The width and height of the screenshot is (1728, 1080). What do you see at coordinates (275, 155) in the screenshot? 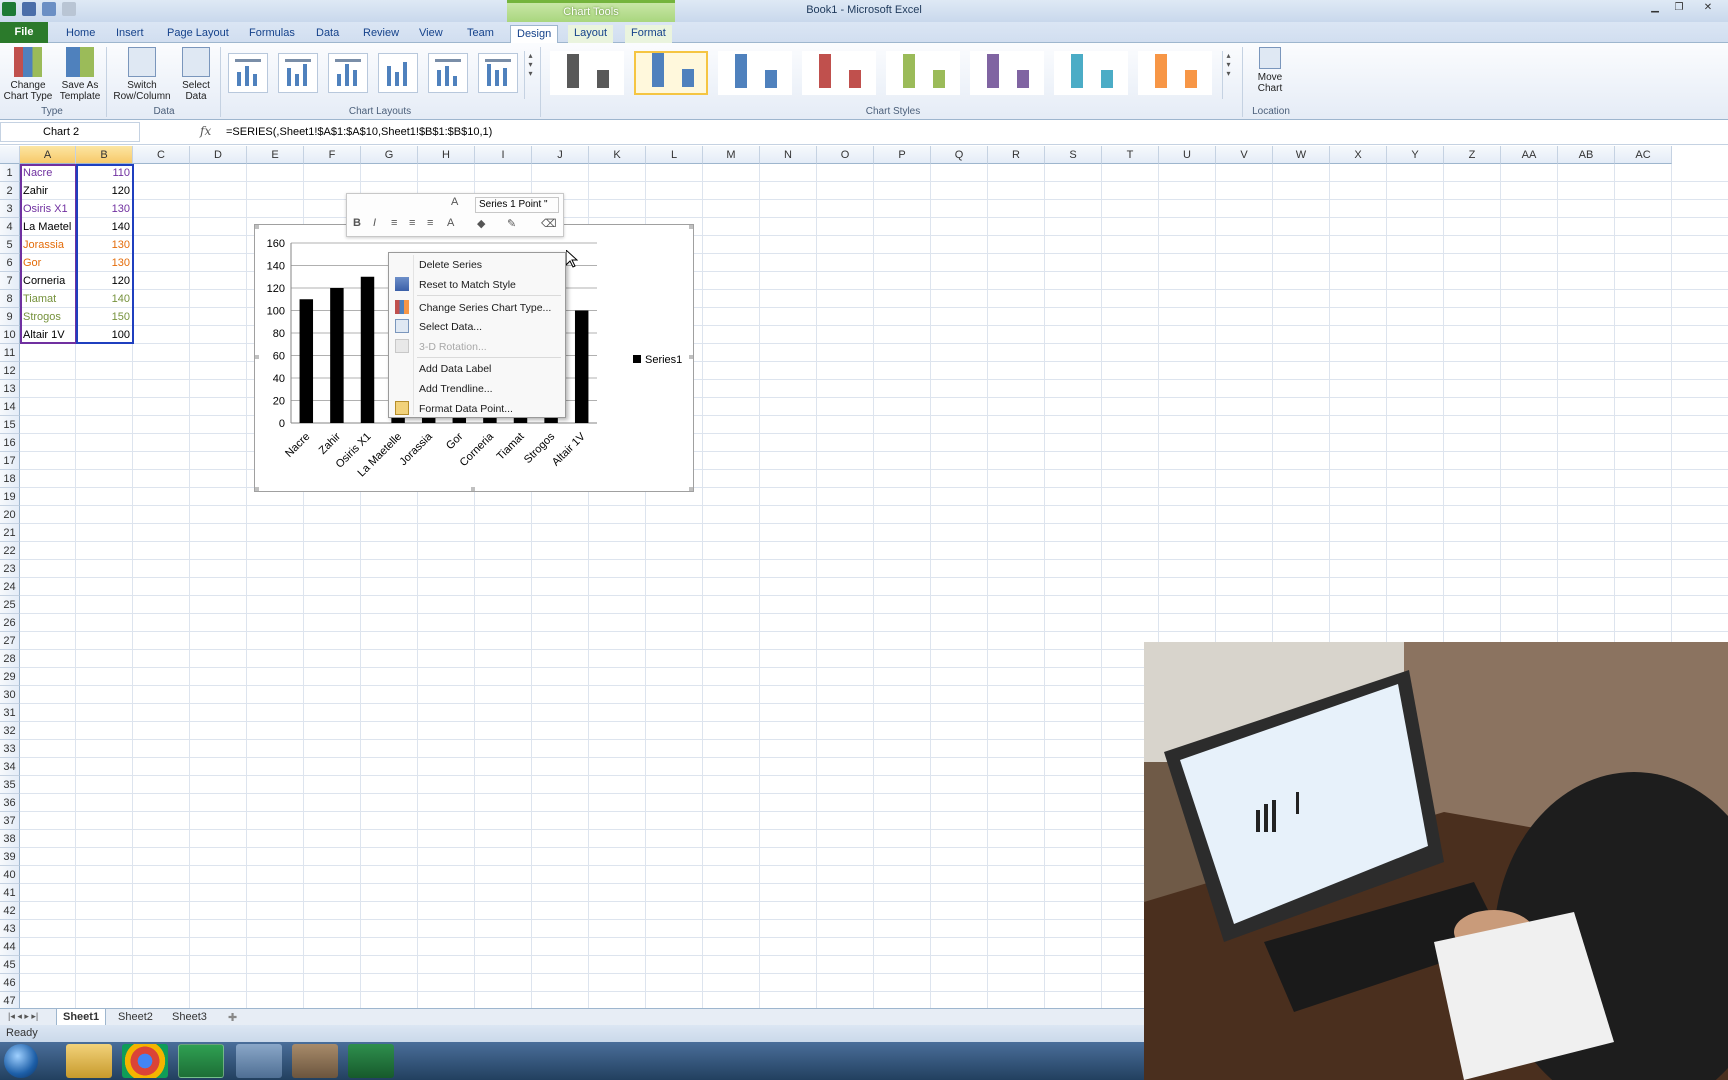
I see `column-header-e: E` at bounding box center [275, 155].